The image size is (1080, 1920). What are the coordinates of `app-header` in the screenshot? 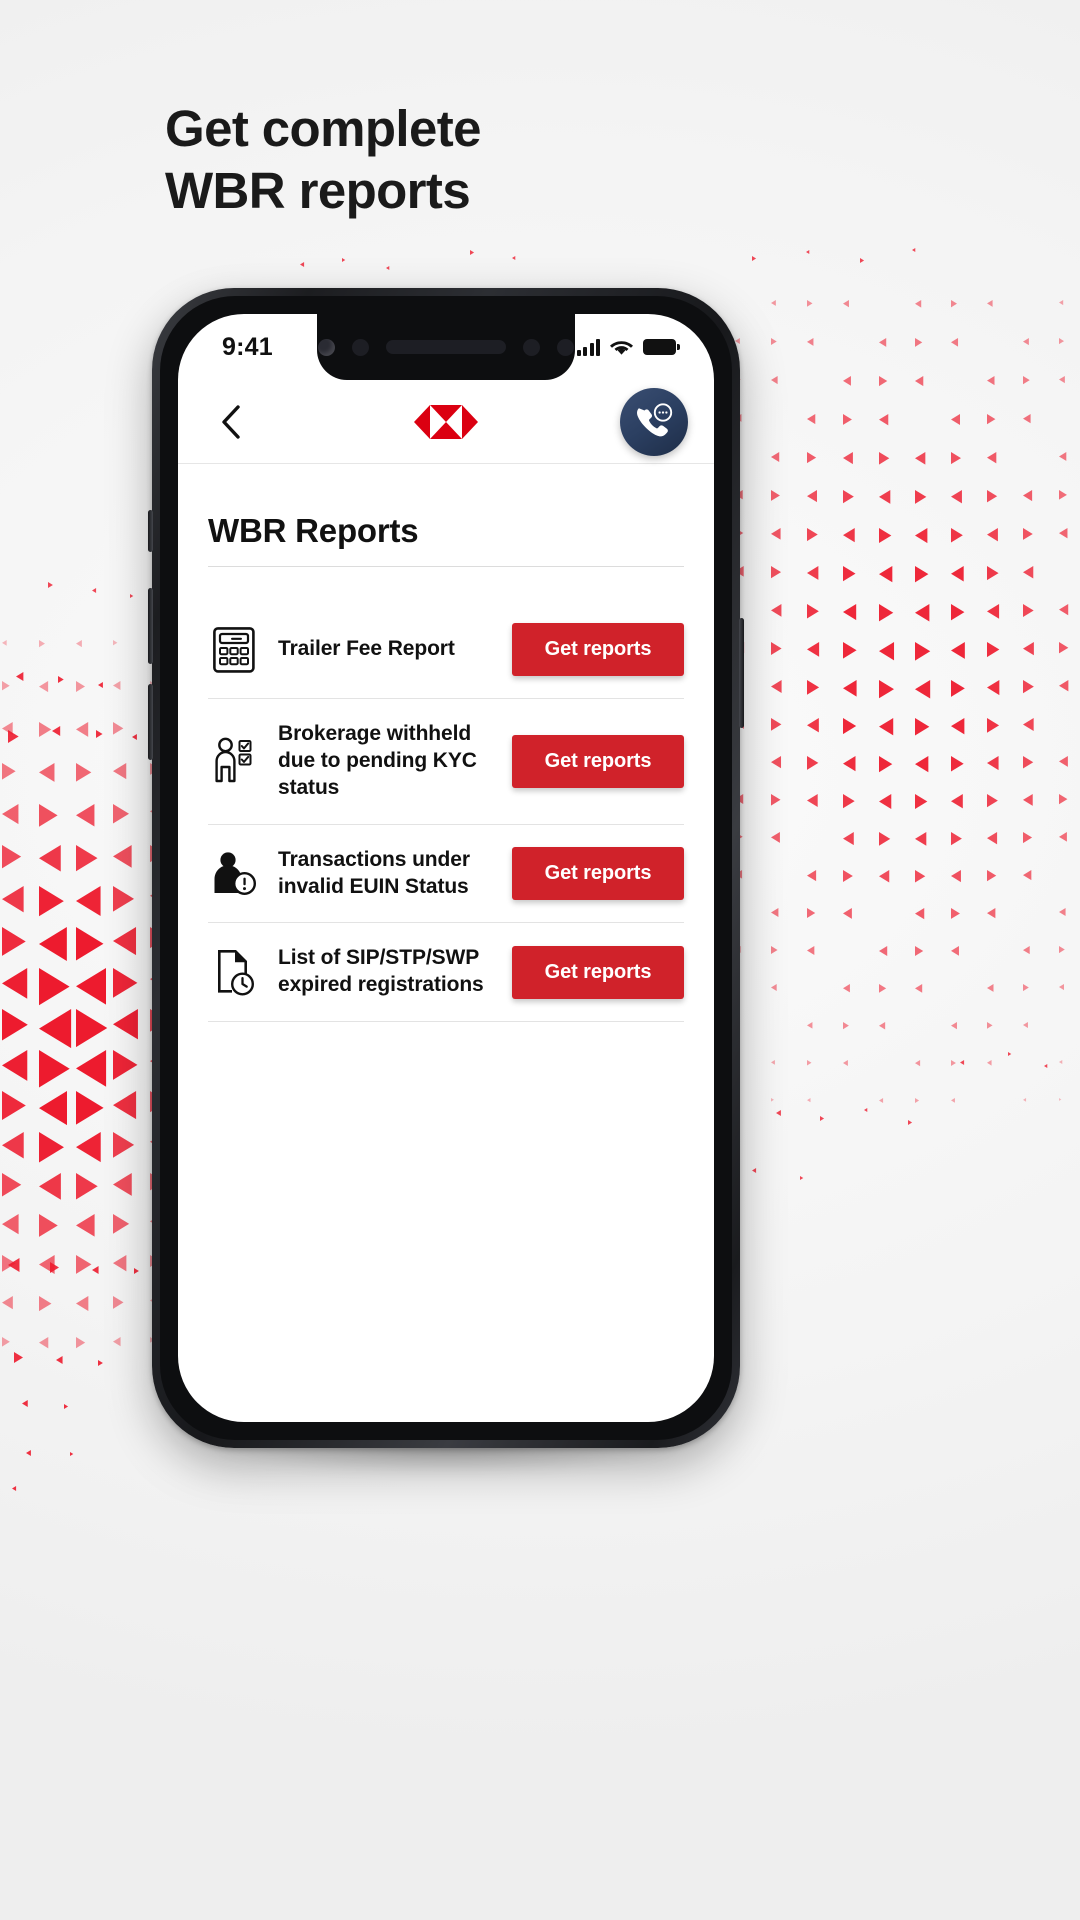 It's located at (446, 422).